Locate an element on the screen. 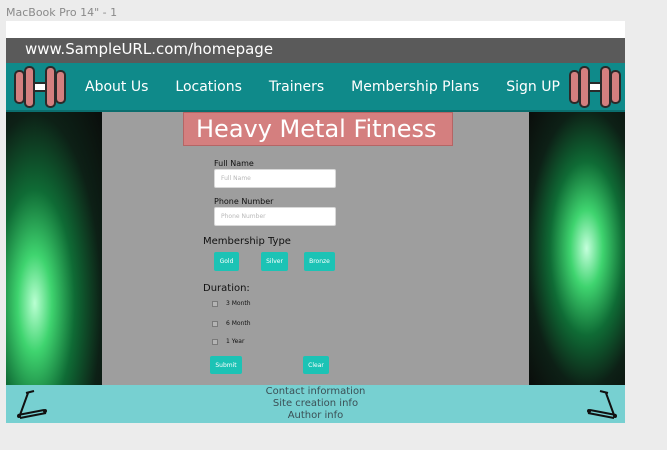 This screenshot has width=667, height=450. nav-sign-up: Sign UP is located at coordinates (533, 87).